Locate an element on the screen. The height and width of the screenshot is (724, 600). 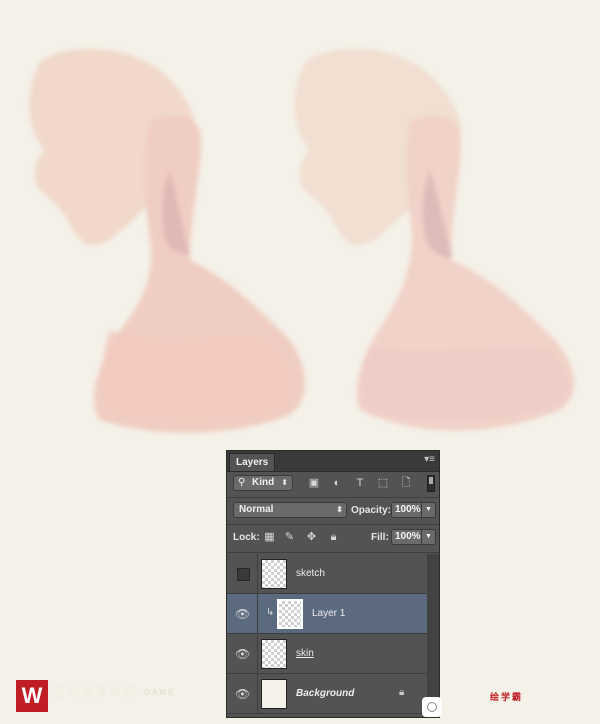
lock-label: Lock: is located at coordinates (246, 537).